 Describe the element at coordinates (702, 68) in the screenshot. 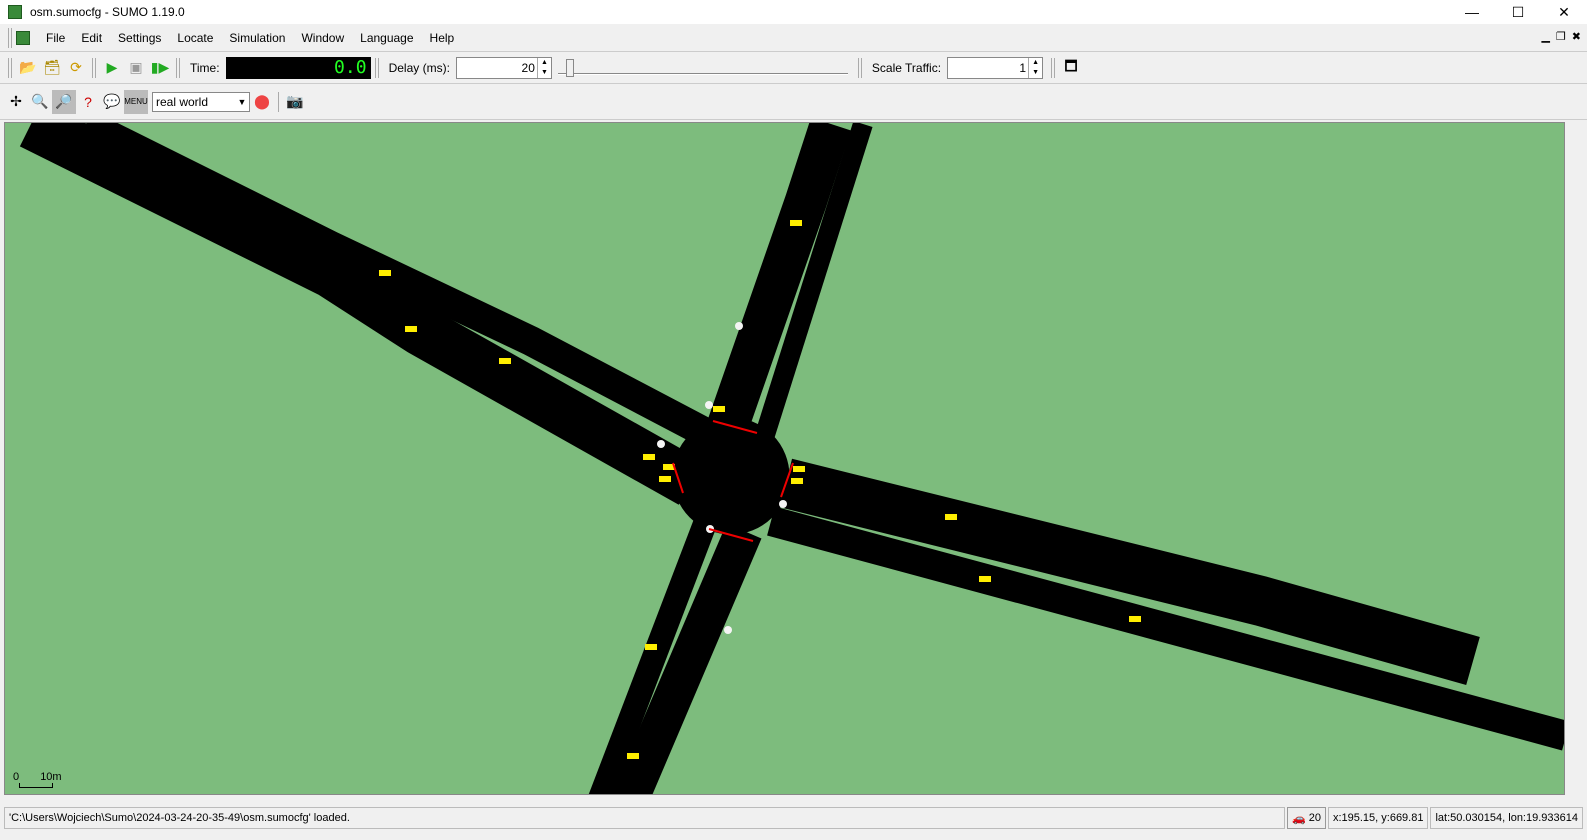

I see `delay-slider` at that location.